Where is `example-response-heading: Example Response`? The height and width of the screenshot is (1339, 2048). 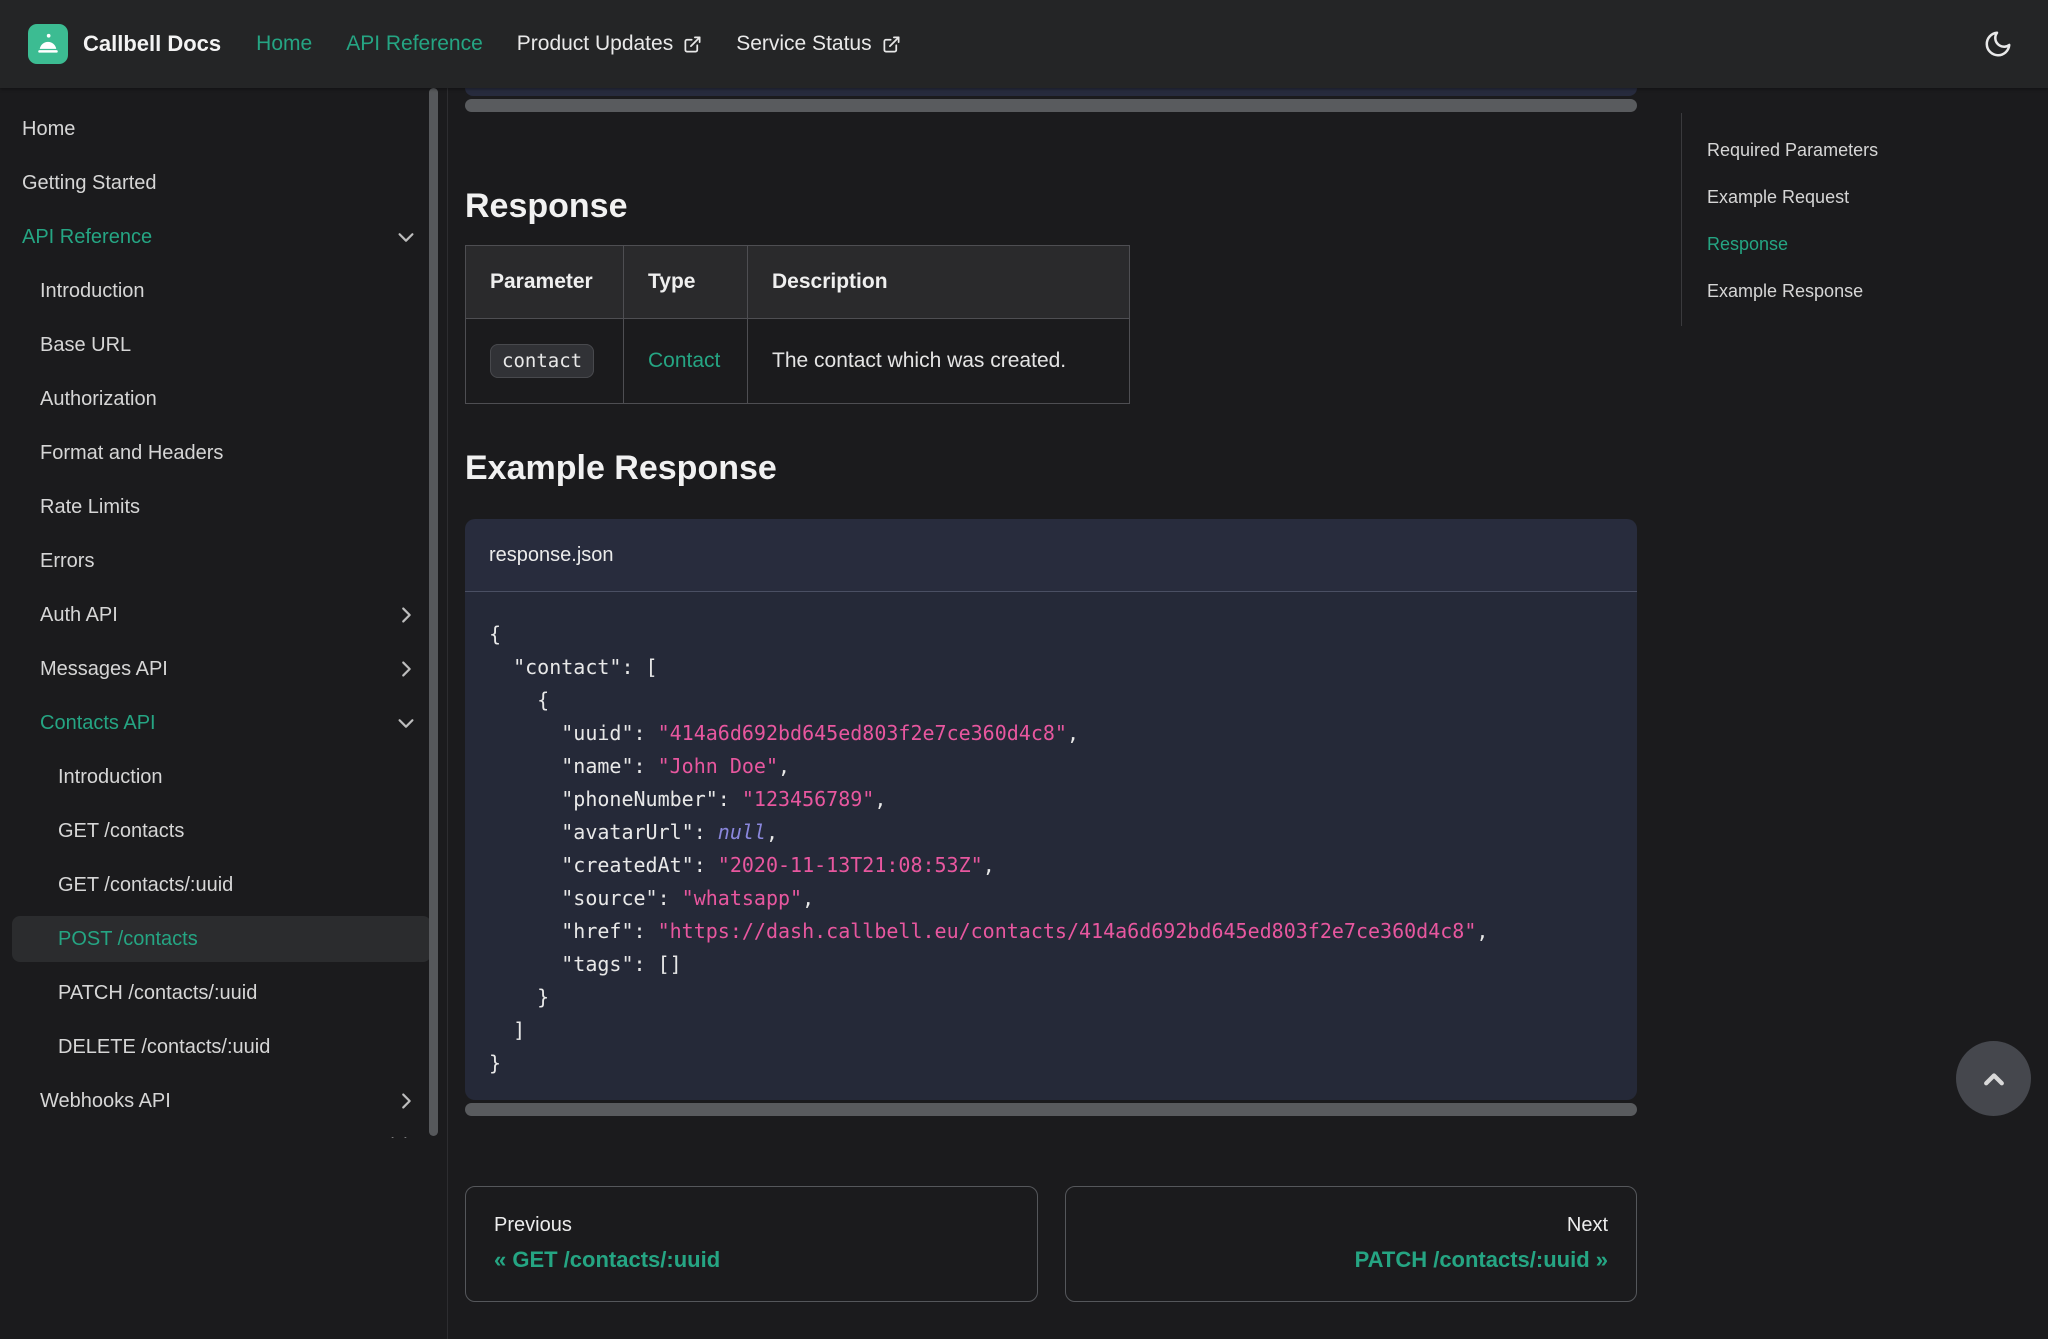
example-response-heading: Example Response is located at coordinates (621, 468).